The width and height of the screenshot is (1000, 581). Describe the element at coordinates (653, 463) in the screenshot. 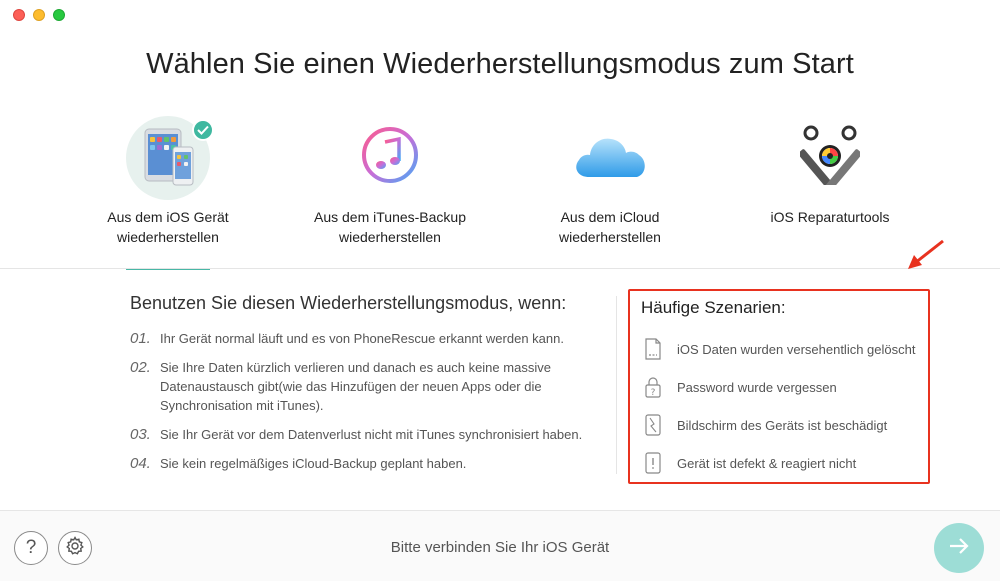

I see `device-alert-icon` at that location.